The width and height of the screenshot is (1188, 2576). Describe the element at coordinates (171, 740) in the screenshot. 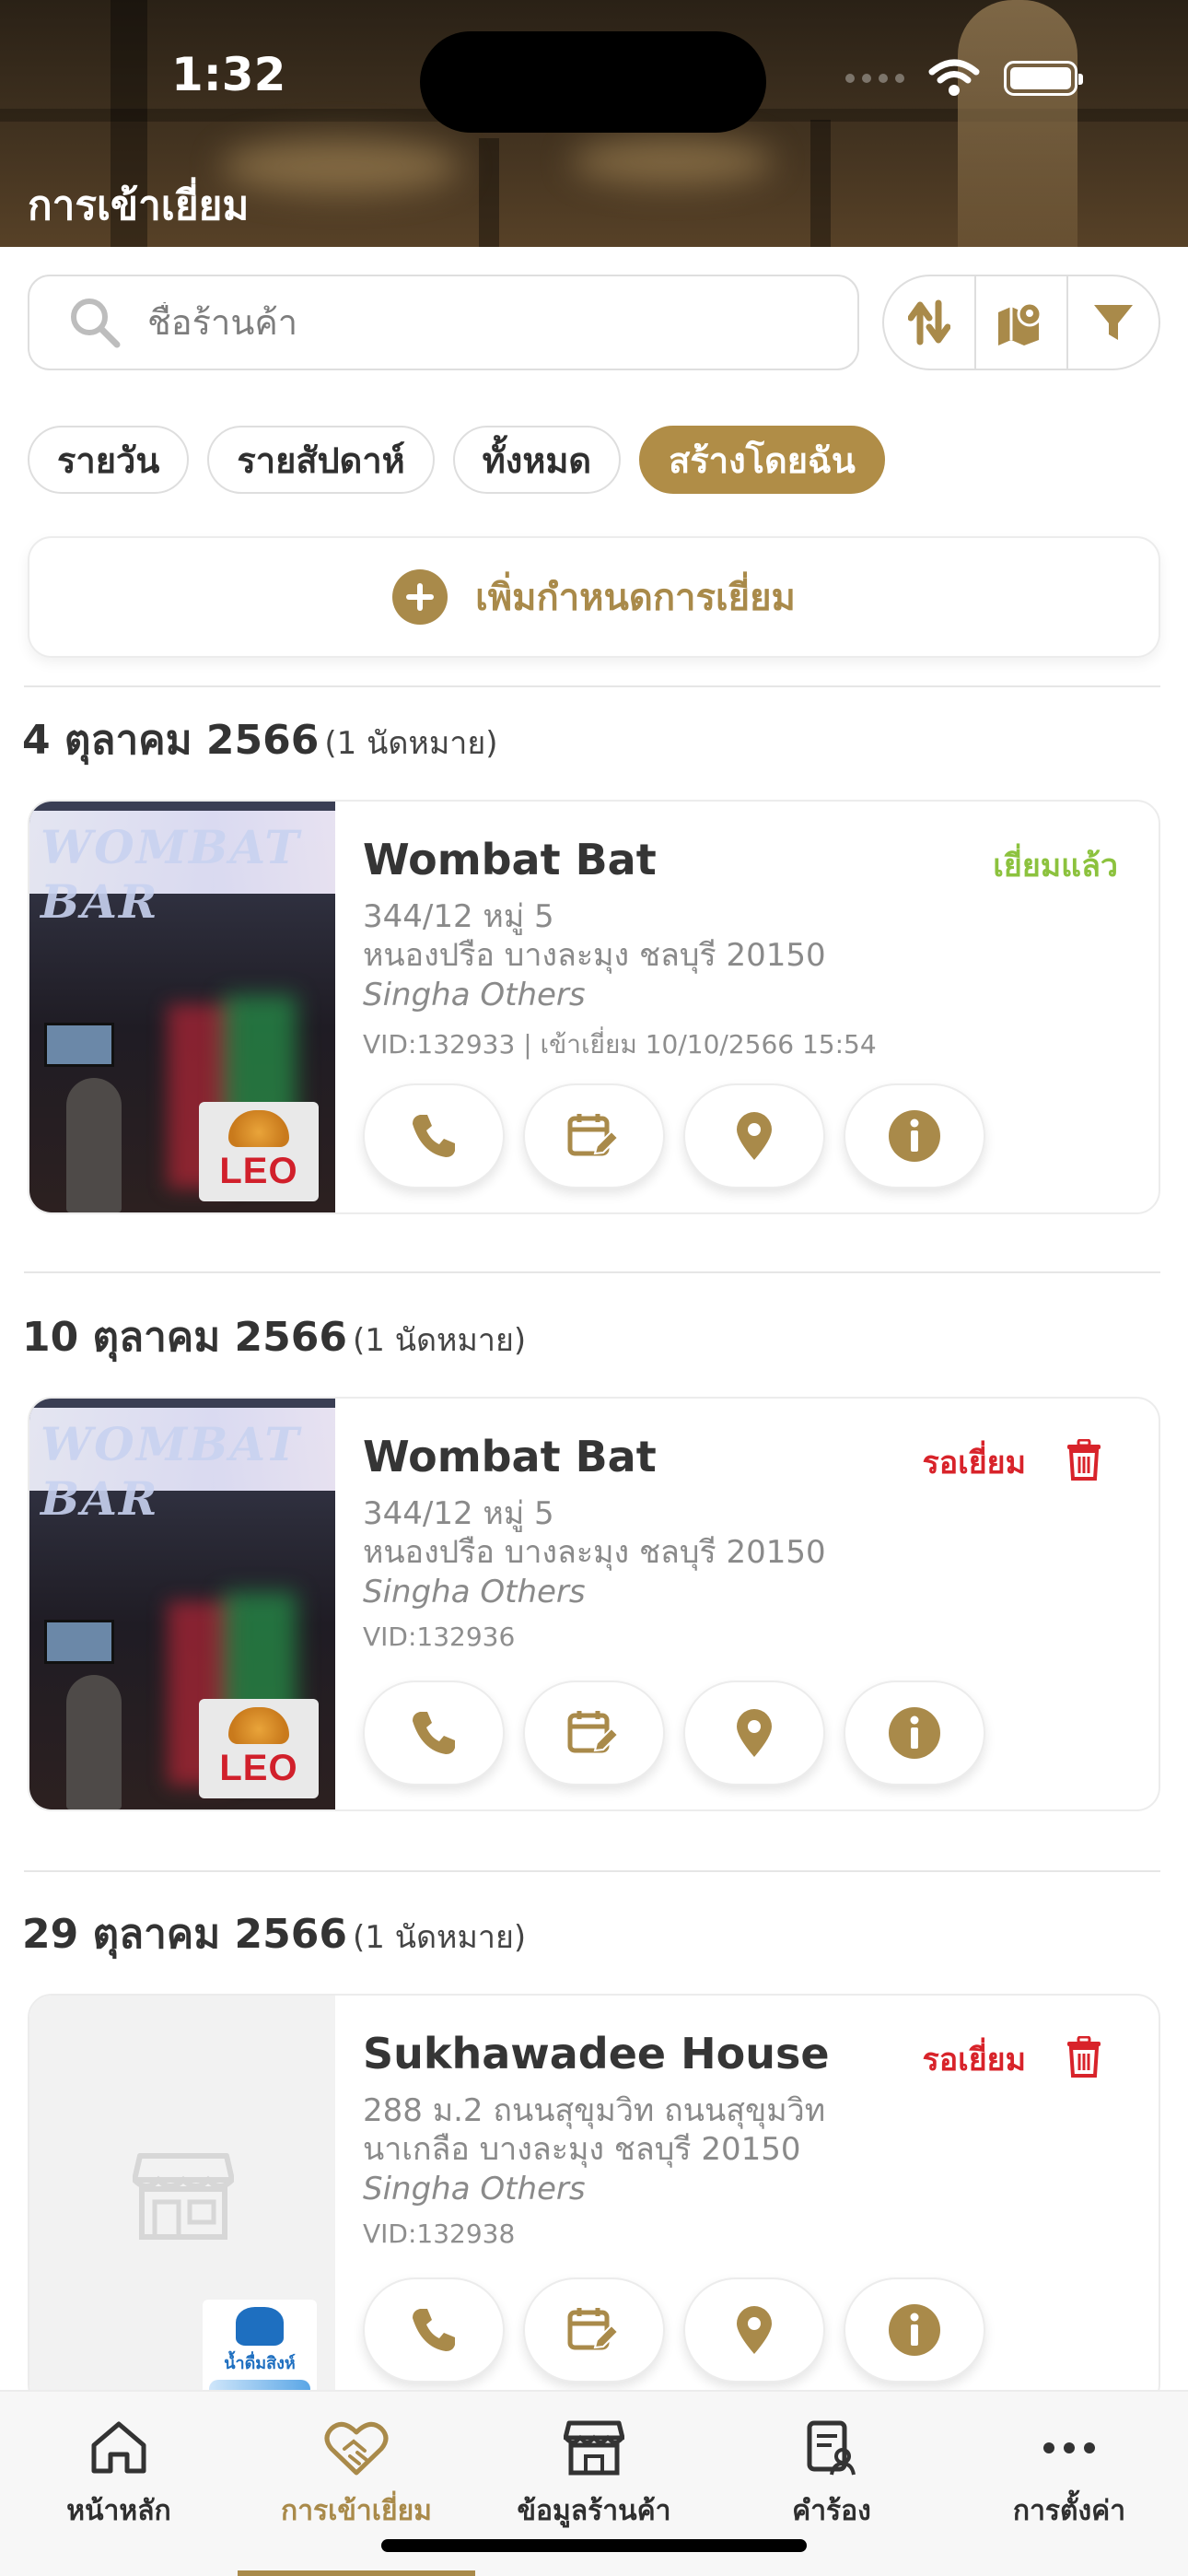

I see `date-label: 4 ตุลาคม 2566` at that location.